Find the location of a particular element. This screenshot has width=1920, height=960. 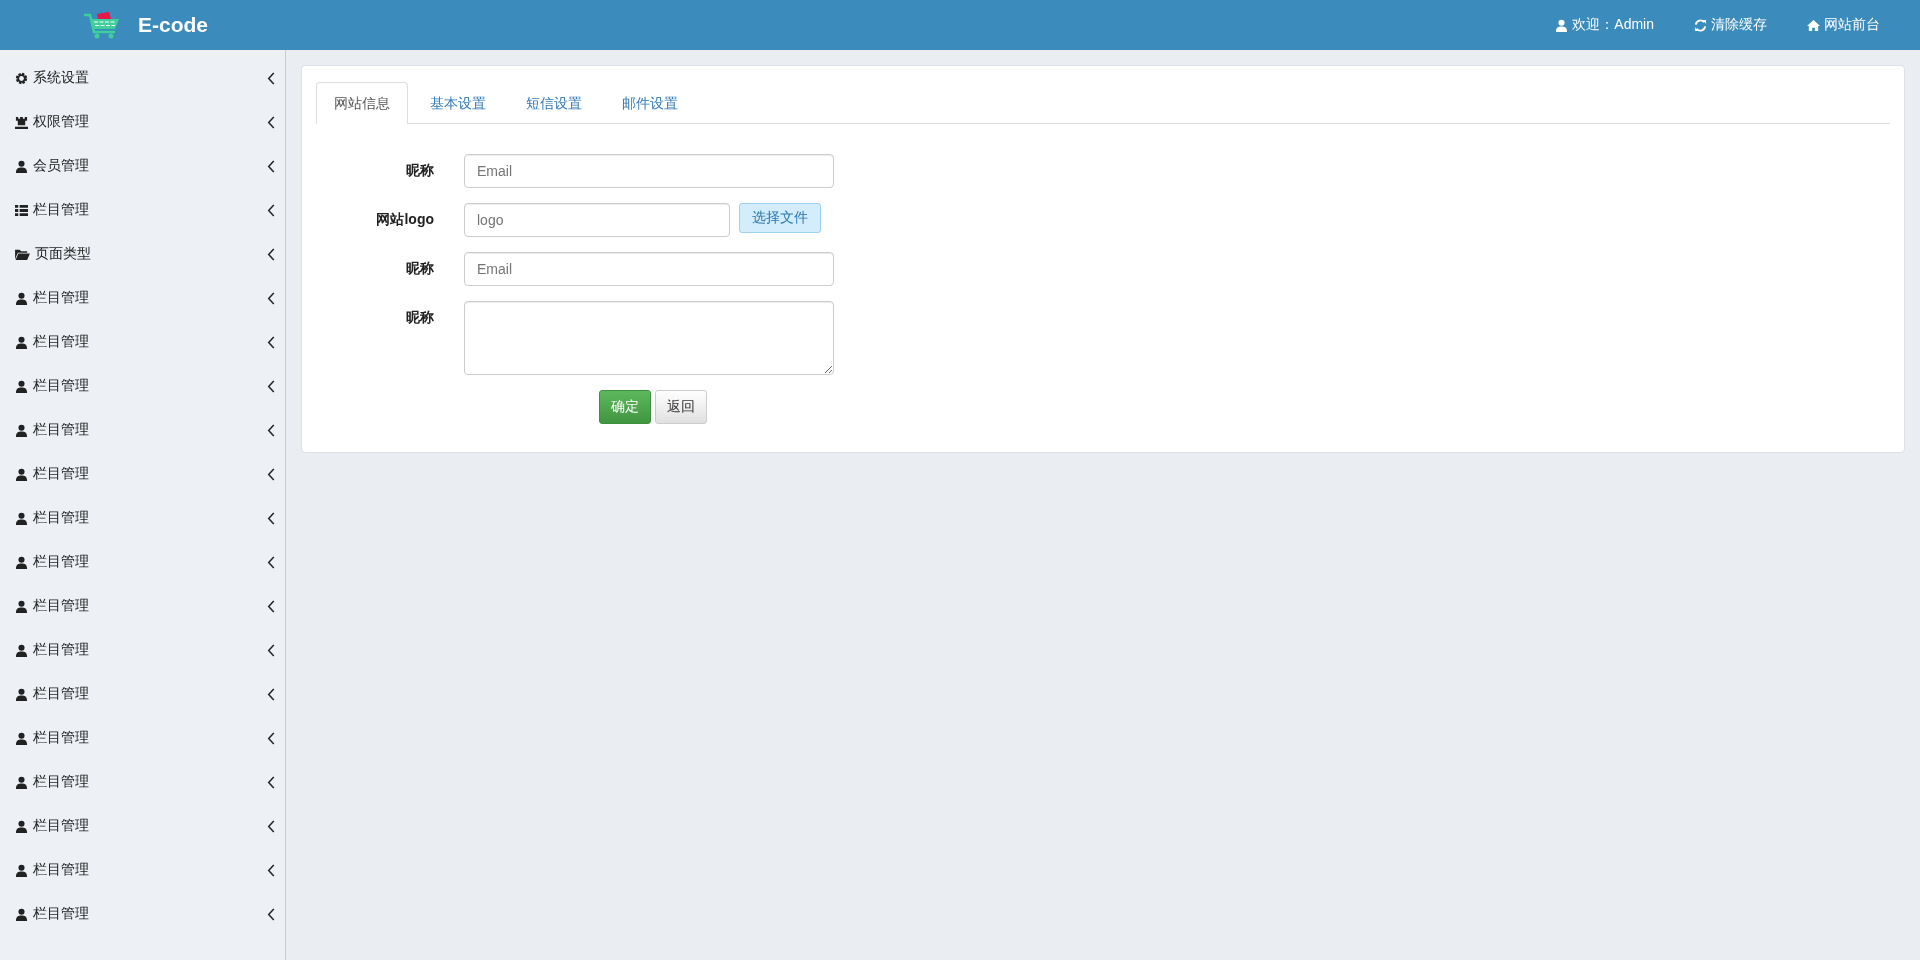

field-label: 网站logo is located at coordinates (404, 219).